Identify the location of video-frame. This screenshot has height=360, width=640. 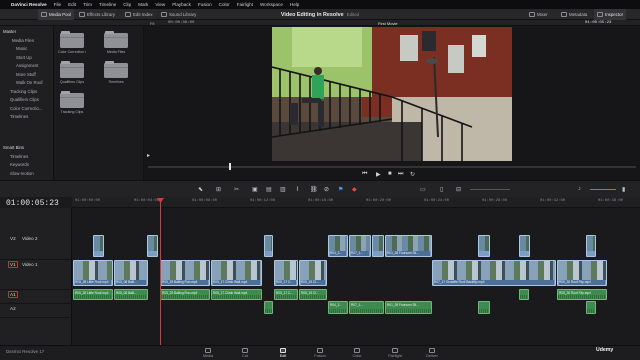
(392, 94).